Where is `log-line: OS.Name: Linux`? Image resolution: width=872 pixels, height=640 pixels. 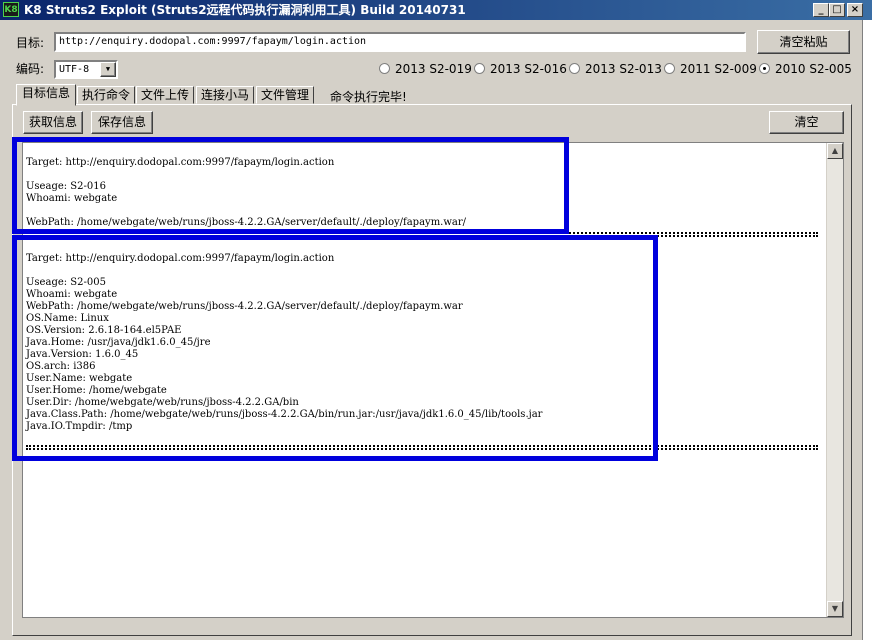
log-line: OS.Name: Linux is located at coordinates (67, 318).